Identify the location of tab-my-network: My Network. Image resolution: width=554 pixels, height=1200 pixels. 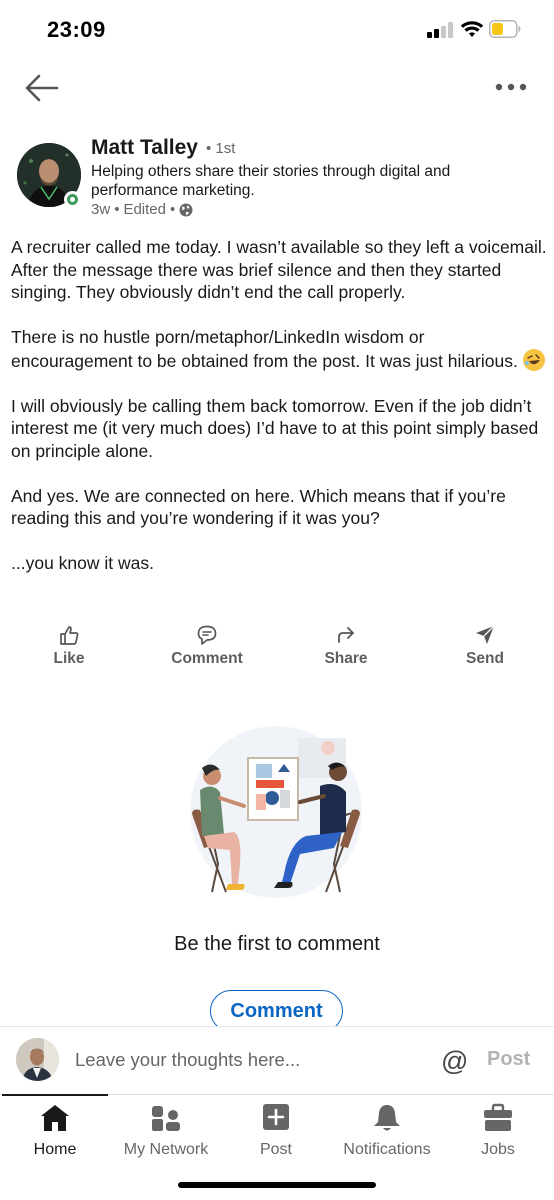
(166, 1131).